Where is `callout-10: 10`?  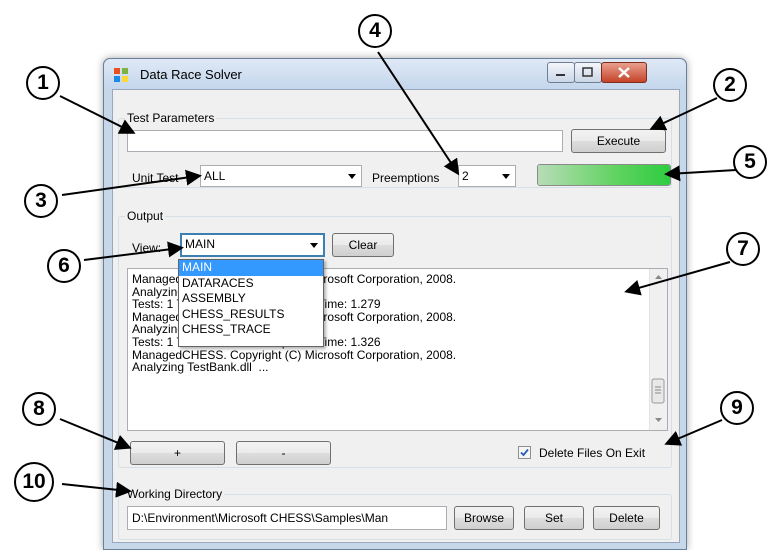
callout-10: 10 is located at coordinates (34, 482).